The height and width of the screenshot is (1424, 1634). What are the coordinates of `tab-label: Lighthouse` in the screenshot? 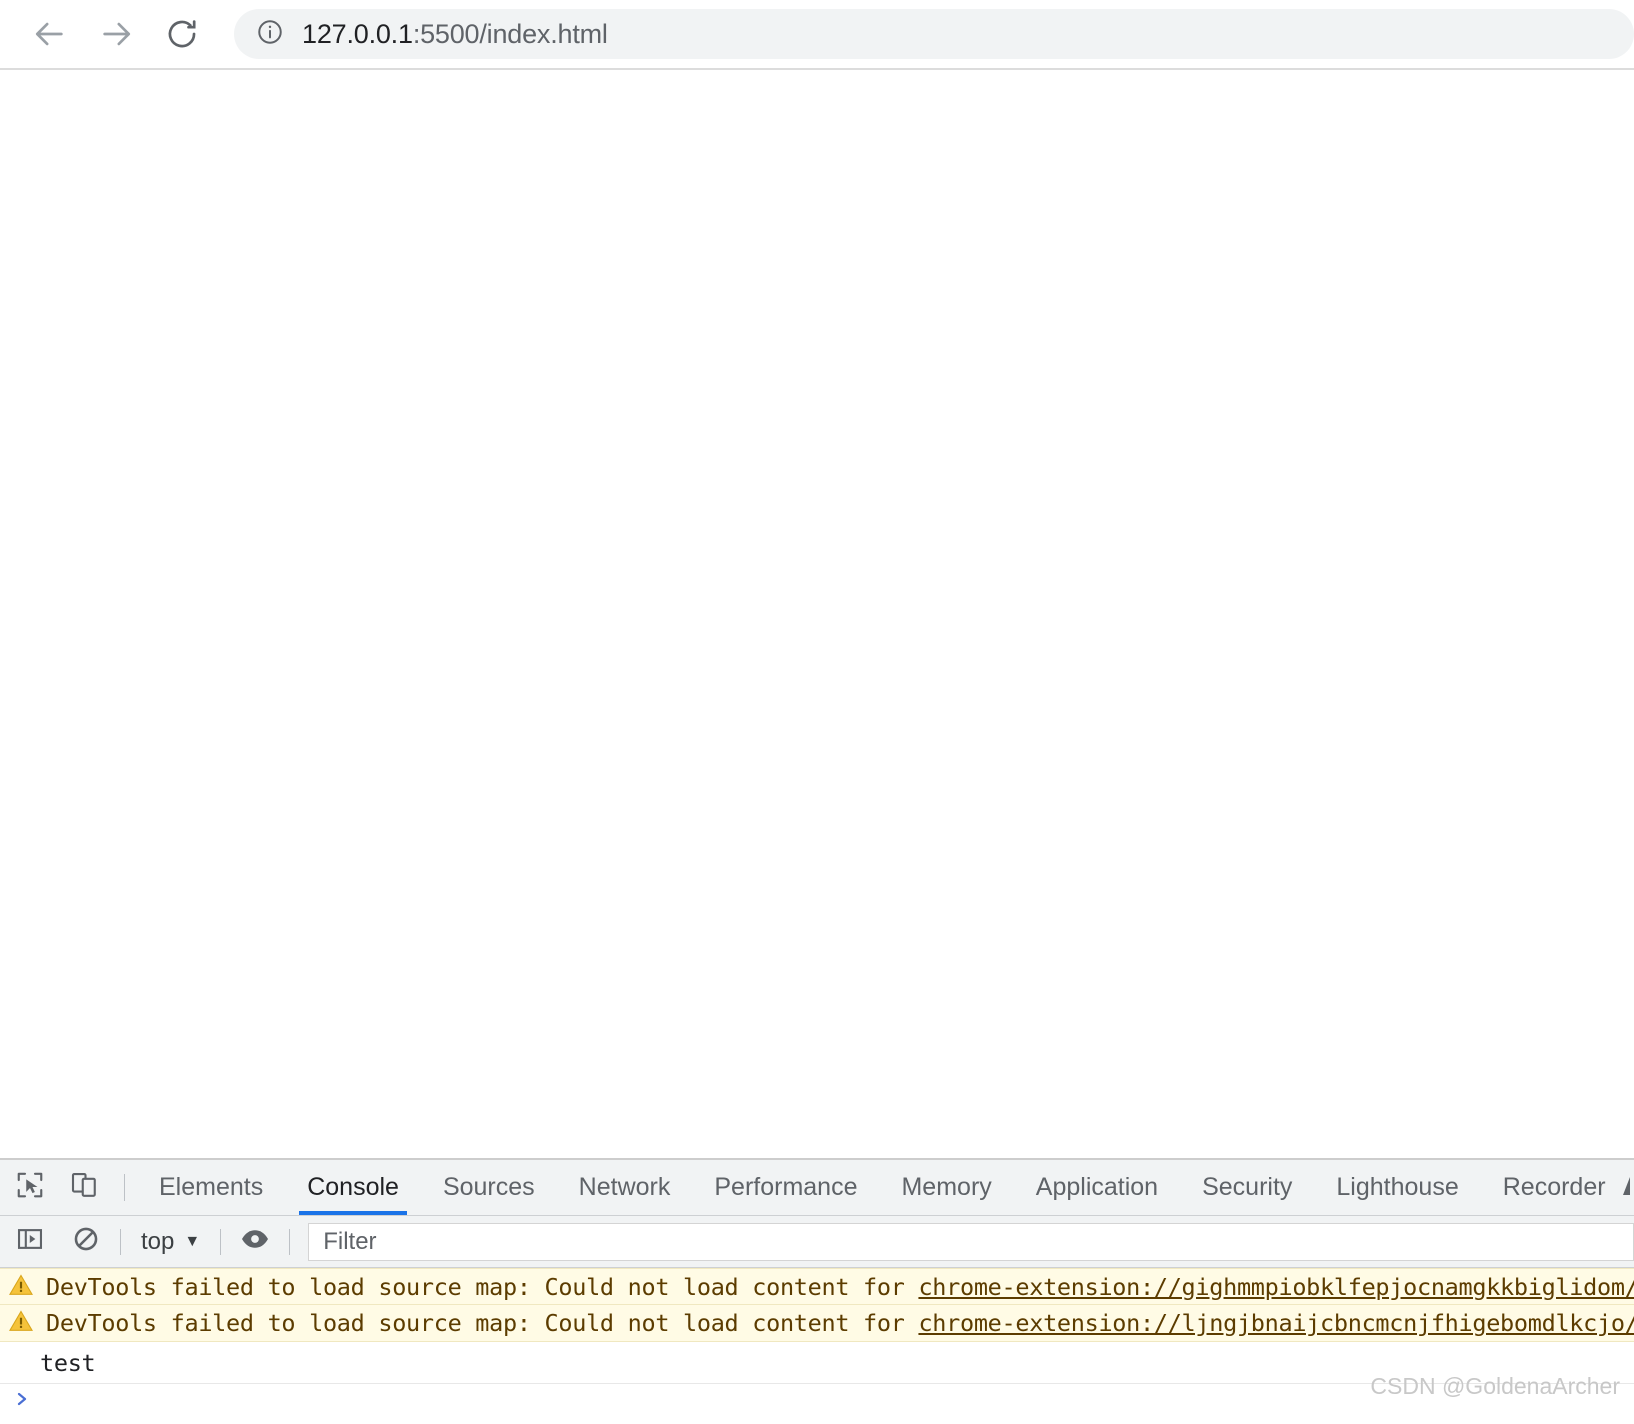 It's located at (1397, 1187).